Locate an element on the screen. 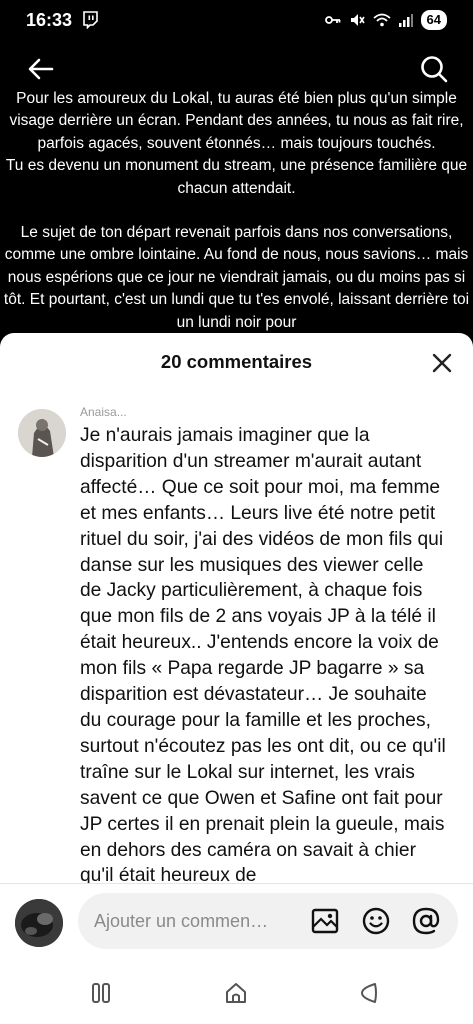 The image size is (473, 1024). recent-apps-icon is located at coordinates (102, 993).